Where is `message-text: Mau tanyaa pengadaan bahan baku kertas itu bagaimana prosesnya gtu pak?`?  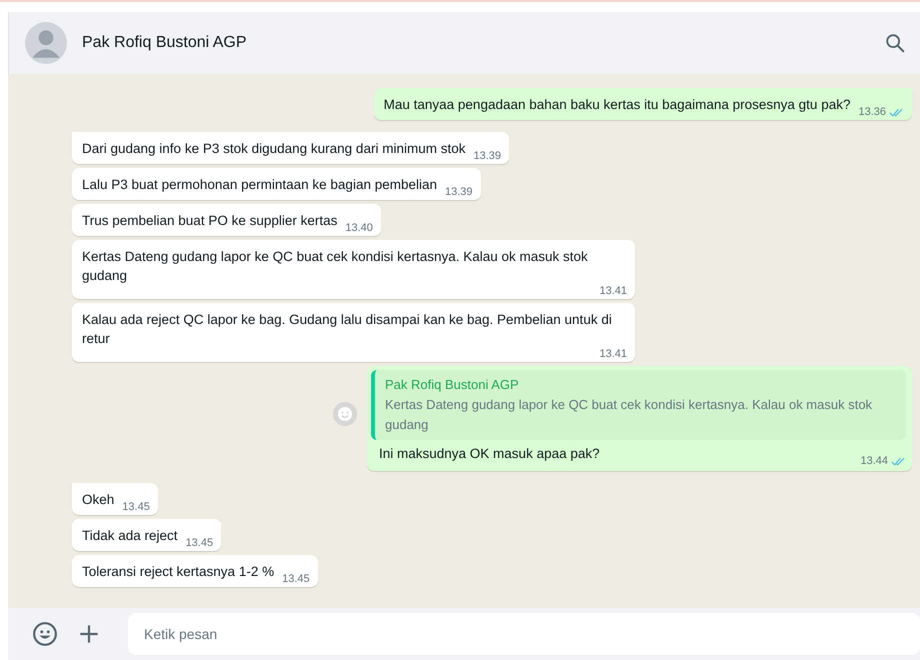
message-text: Mau tanyaa pengadaan bahan baku kertas itu bagaimana prosesnya gtu pak? is located at coordinates (617, 105).